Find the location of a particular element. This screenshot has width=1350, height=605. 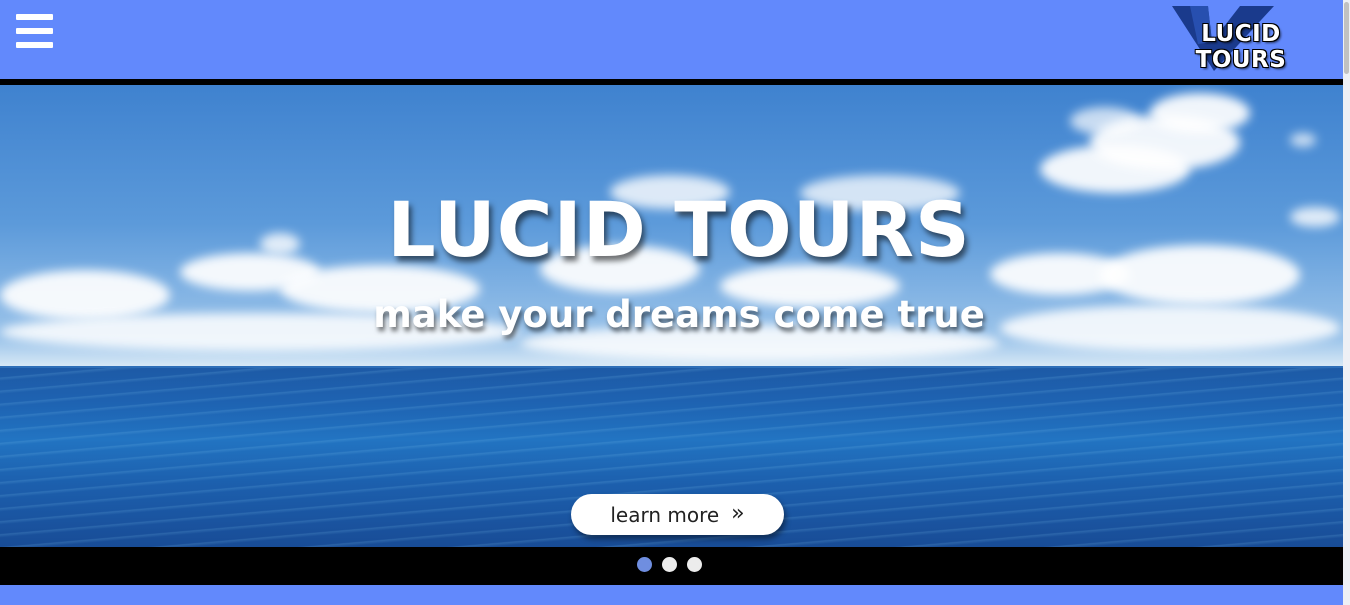

content-section-top is located at coordinates (671, 595).